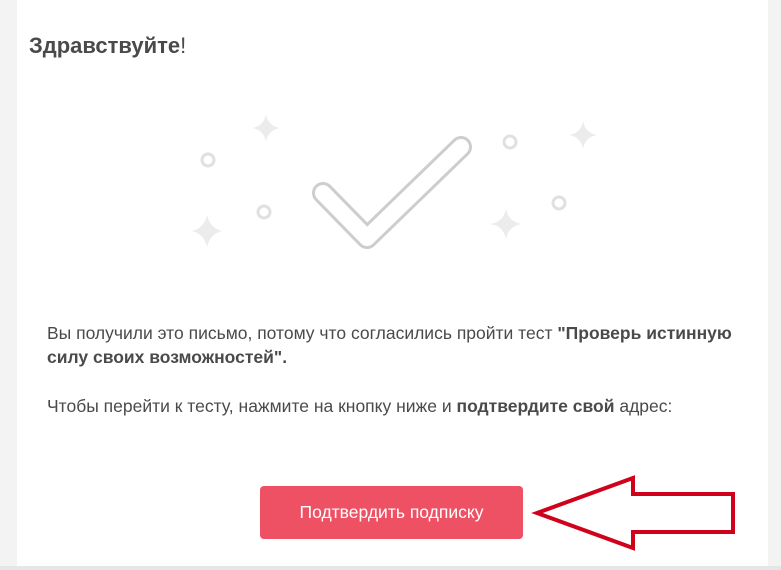  What do you see at coordinates (390, 568) in the screenshot?
I see `bottom-divider` at bounding box center [390, 568].